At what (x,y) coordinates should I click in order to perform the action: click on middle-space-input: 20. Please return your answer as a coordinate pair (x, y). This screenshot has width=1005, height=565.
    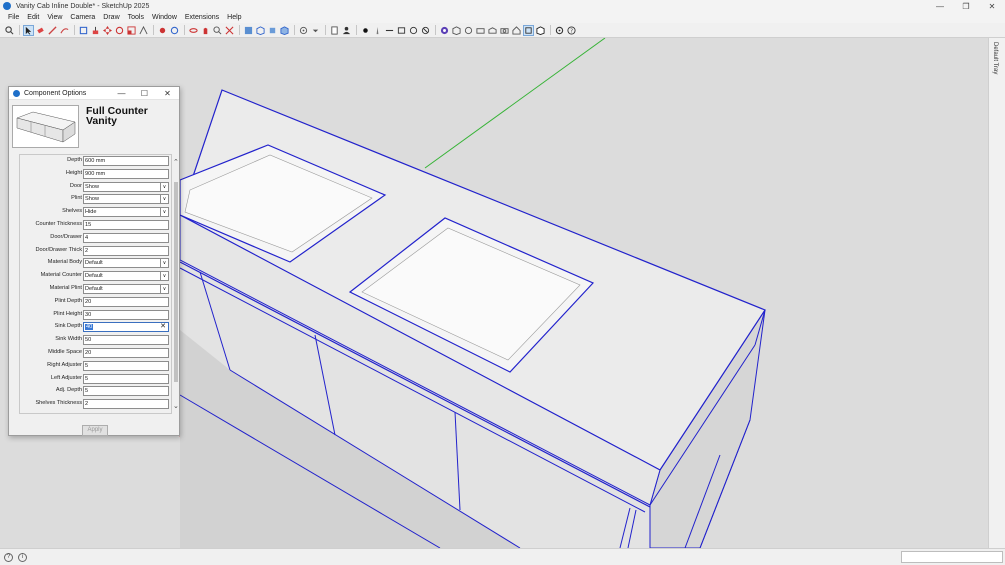
    Looking at the image, I should click on (126, 353).